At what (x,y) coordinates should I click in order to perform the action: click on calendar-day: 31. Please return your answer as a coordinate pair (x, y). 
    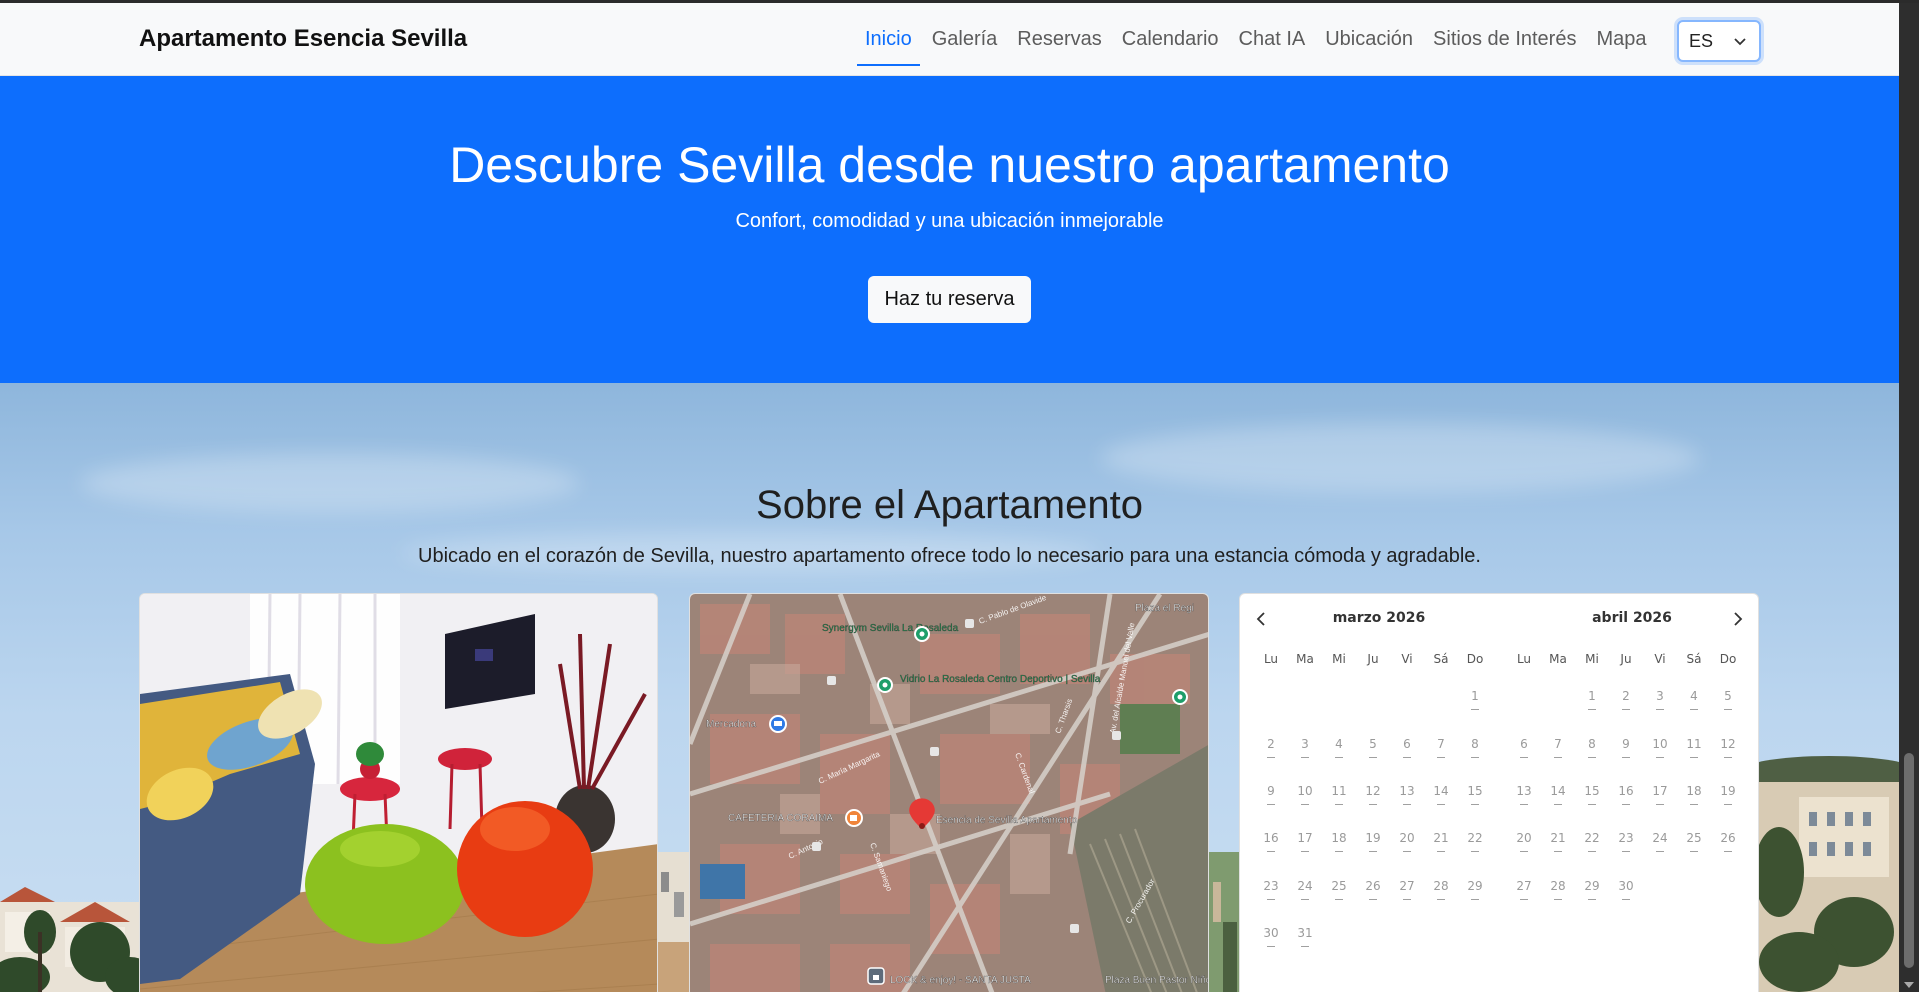
    Looking at the image, I should click on (1305, 936).